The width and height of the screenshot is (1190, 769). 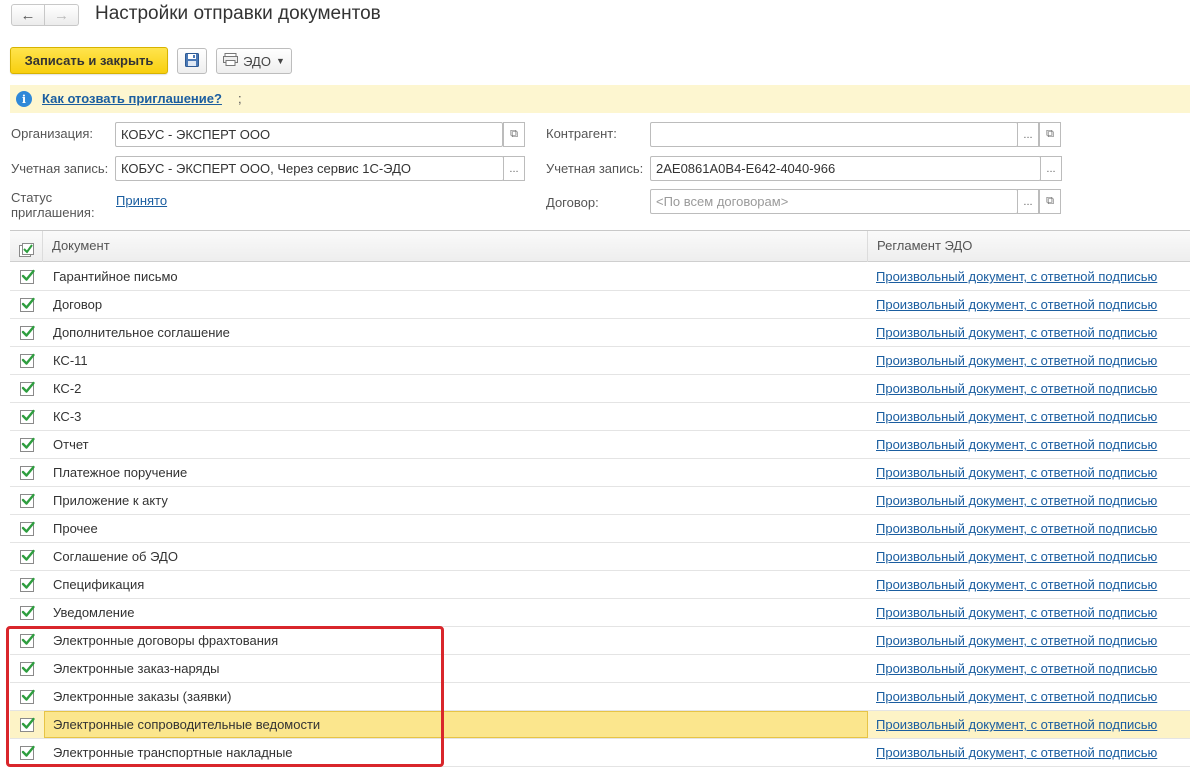 What do you see at coordinates (1050, 134) in the screenshot?
I see `counterparty-open-button: ⧉` at bounding box center [1050, 134].